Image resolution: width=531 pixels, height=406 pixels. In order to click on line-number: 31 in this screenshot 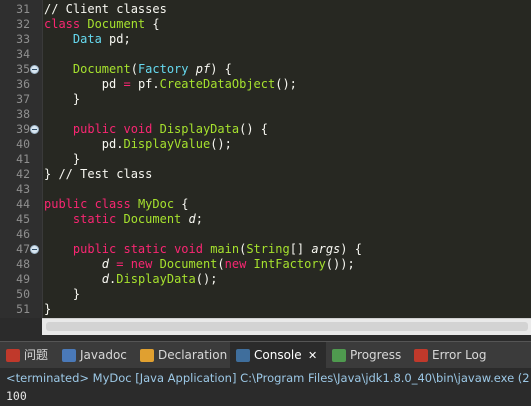, I will do `click(23, 9)`.